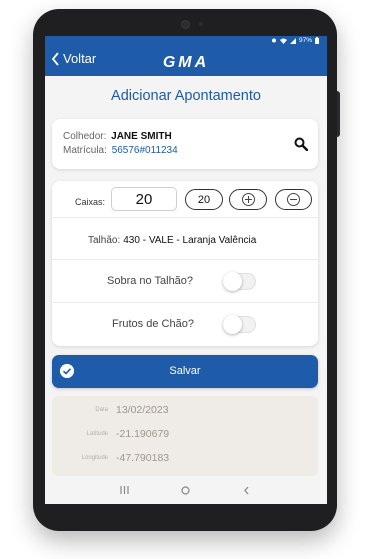 This screenshot has height=559, width=370. I want to click on date-label: Data, so click(101, 410).